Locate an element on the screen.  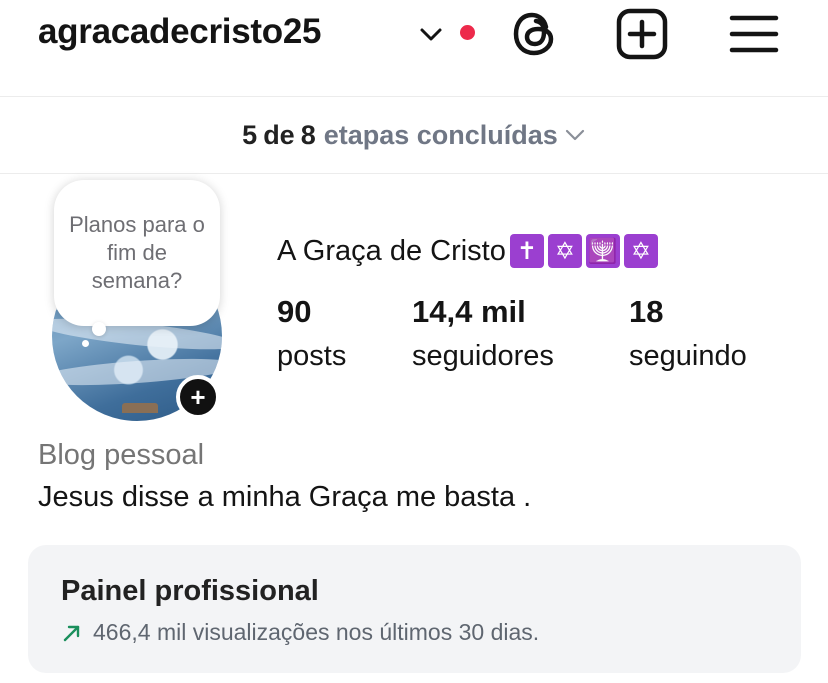
notification-dot is located at coordinates (467, 32).